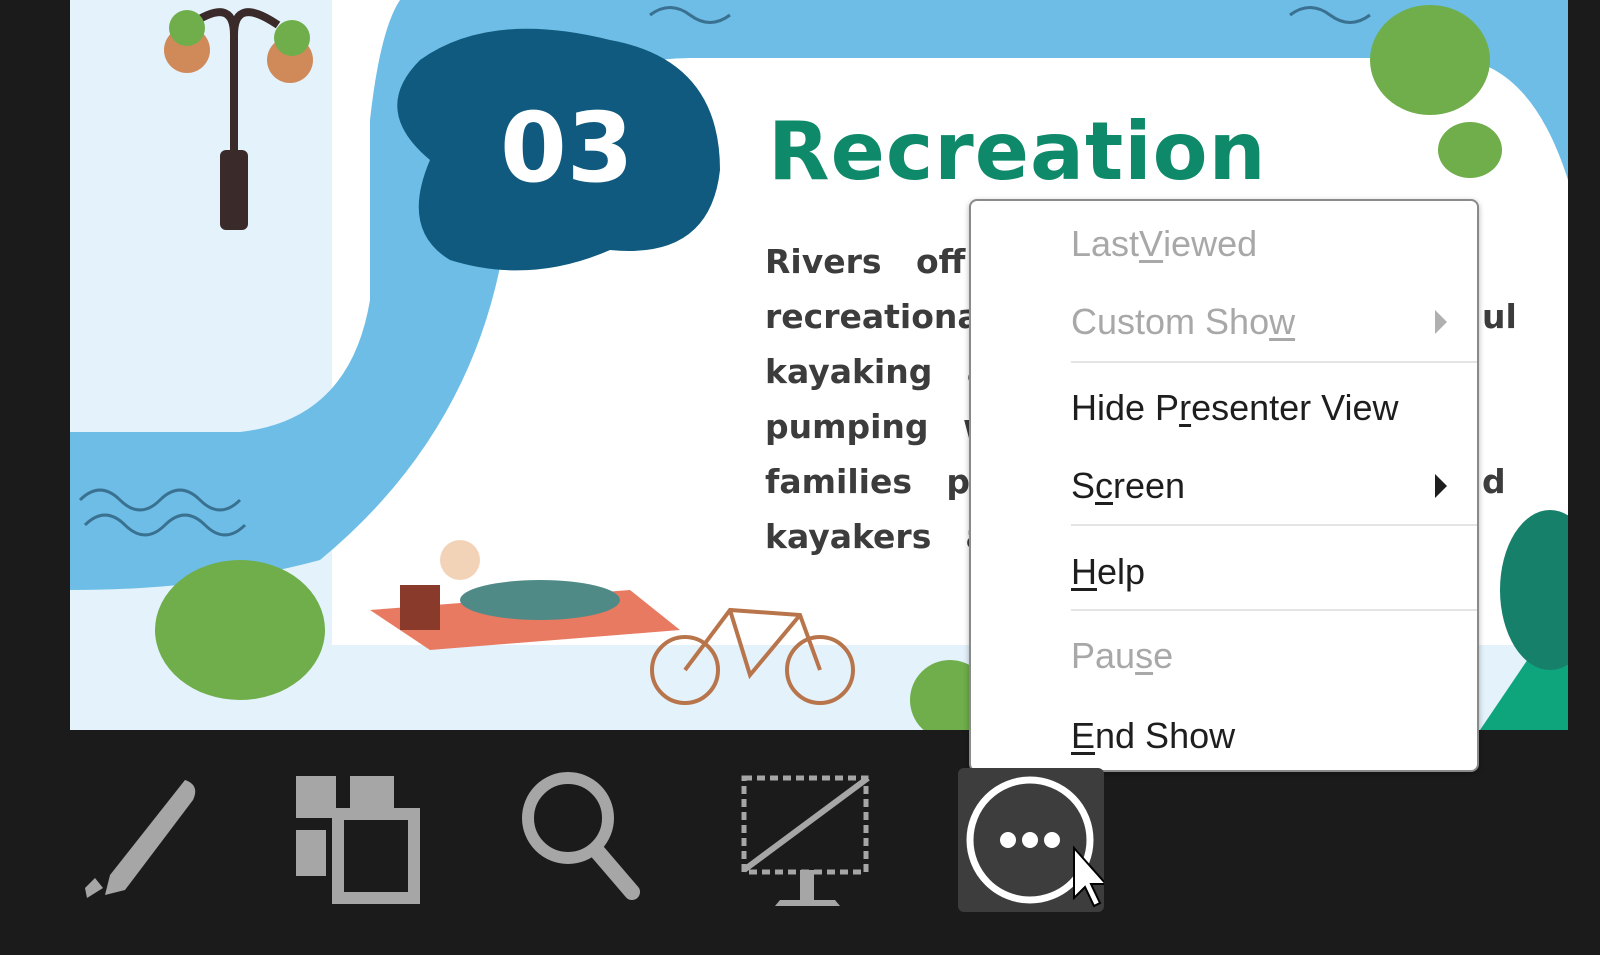  What do you see at coordinates (1295, 407) in the screenshot?
I see `label: esenter View` at bounding box center [1295, 407].